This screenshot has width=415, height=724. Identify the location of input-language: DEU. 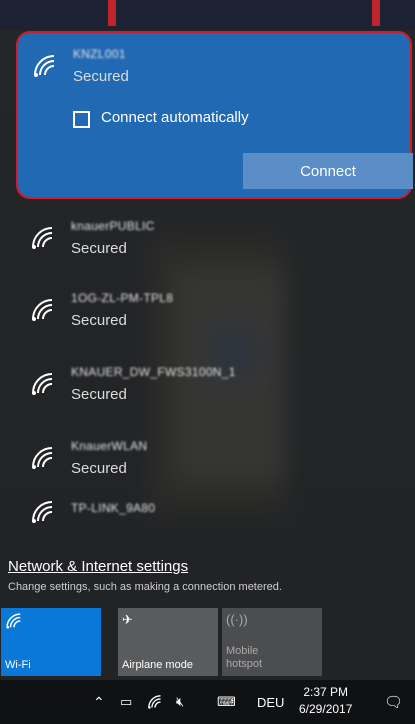
(270, 702).